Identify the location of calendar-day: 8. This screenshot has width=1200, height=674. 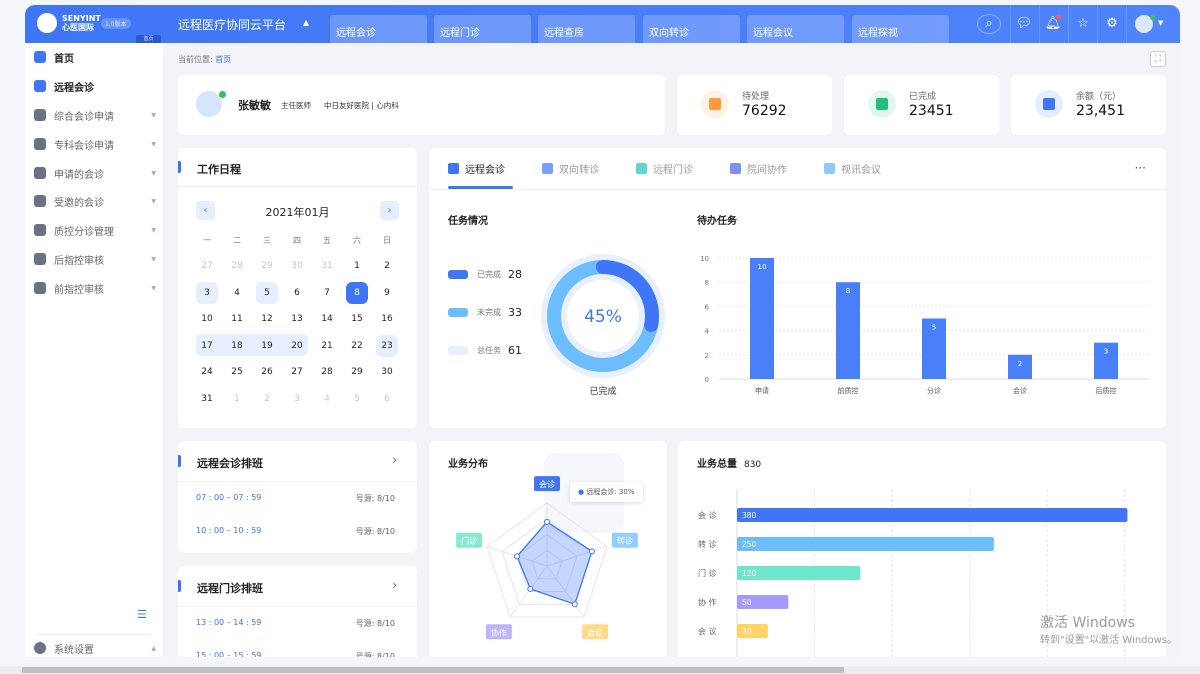
(357, 292).